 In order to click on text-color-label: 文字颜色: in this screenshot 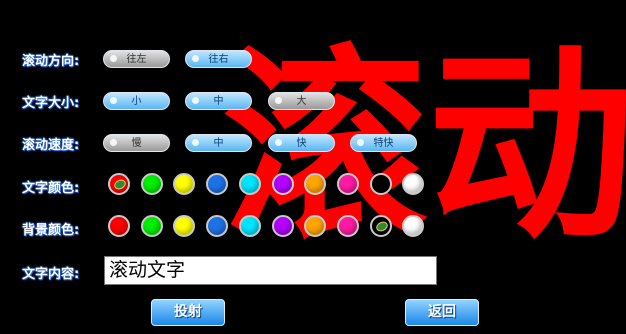, I will do `click(51, 188)`.